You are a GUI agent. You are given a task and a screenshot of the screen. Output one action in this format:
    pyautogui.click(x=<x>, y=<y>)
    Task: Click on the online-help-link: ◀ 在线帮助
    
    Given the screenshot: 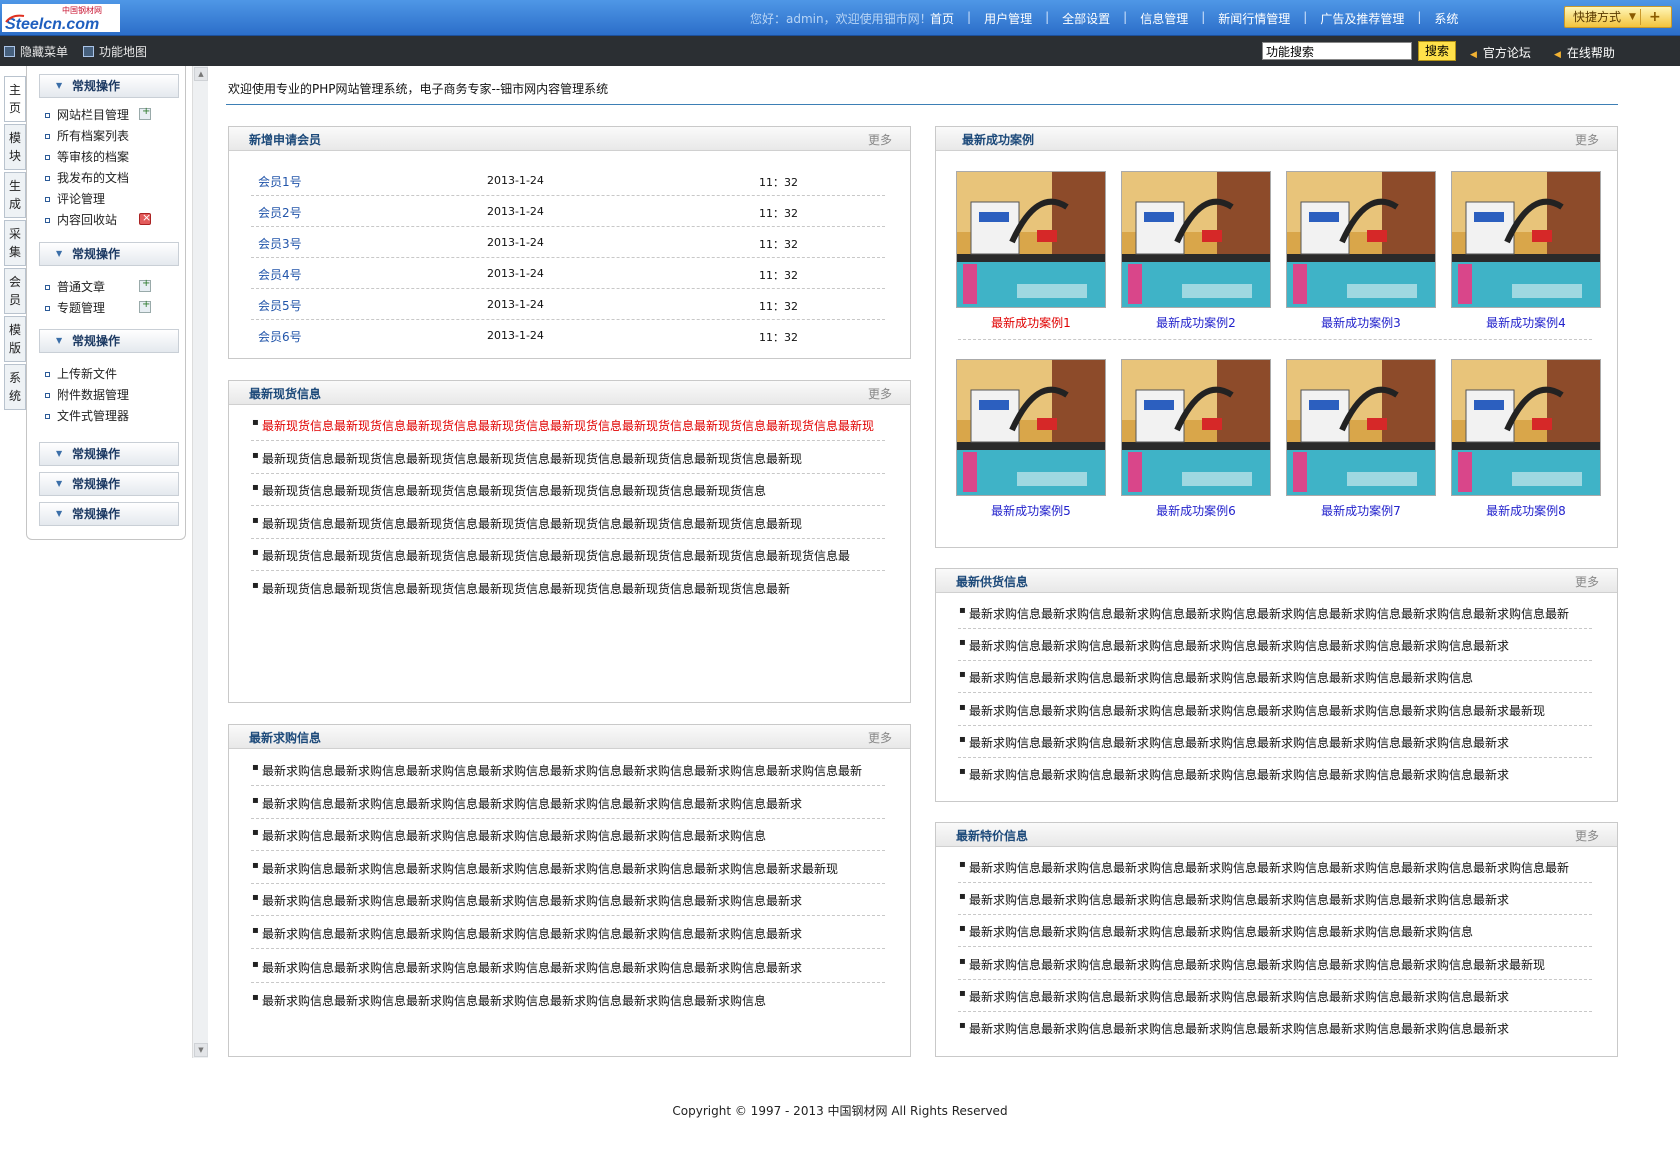 What is the action you would take?
    pyautogui.click(x=1584, y=52)
    